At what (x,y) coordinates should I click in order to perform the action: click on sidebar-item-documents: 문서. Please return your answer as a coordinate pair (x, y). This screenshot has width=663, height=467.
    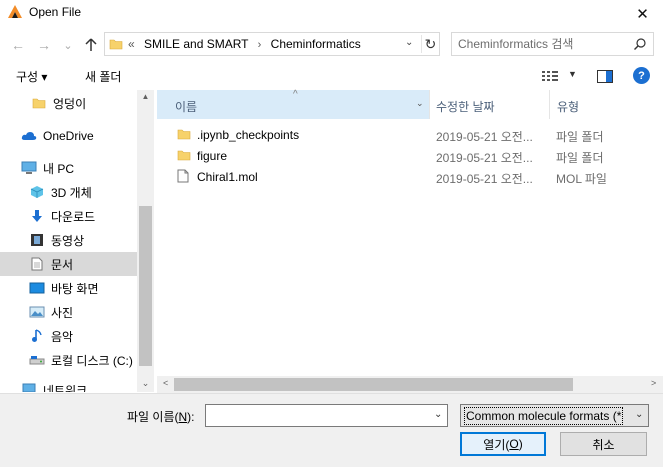
    Looking at the image, I should click on (68, 264).